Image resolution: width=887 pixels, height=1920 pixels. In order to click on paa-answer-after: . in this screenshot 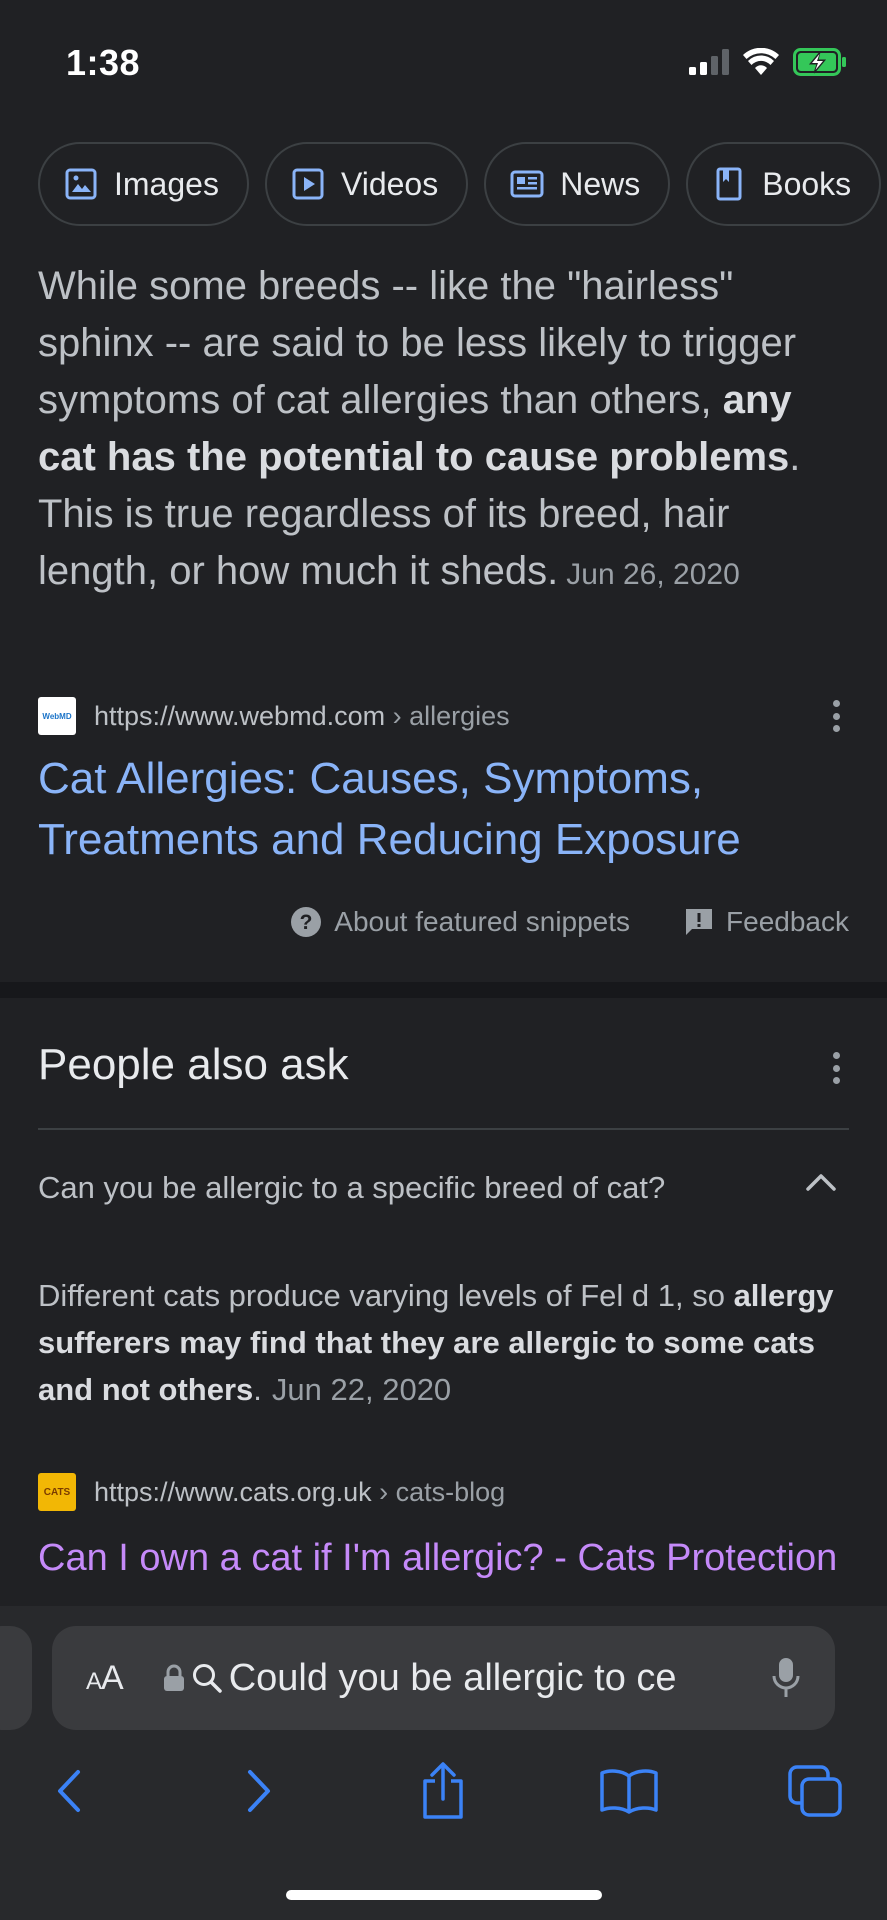, I will do `click(257, 1389)`.